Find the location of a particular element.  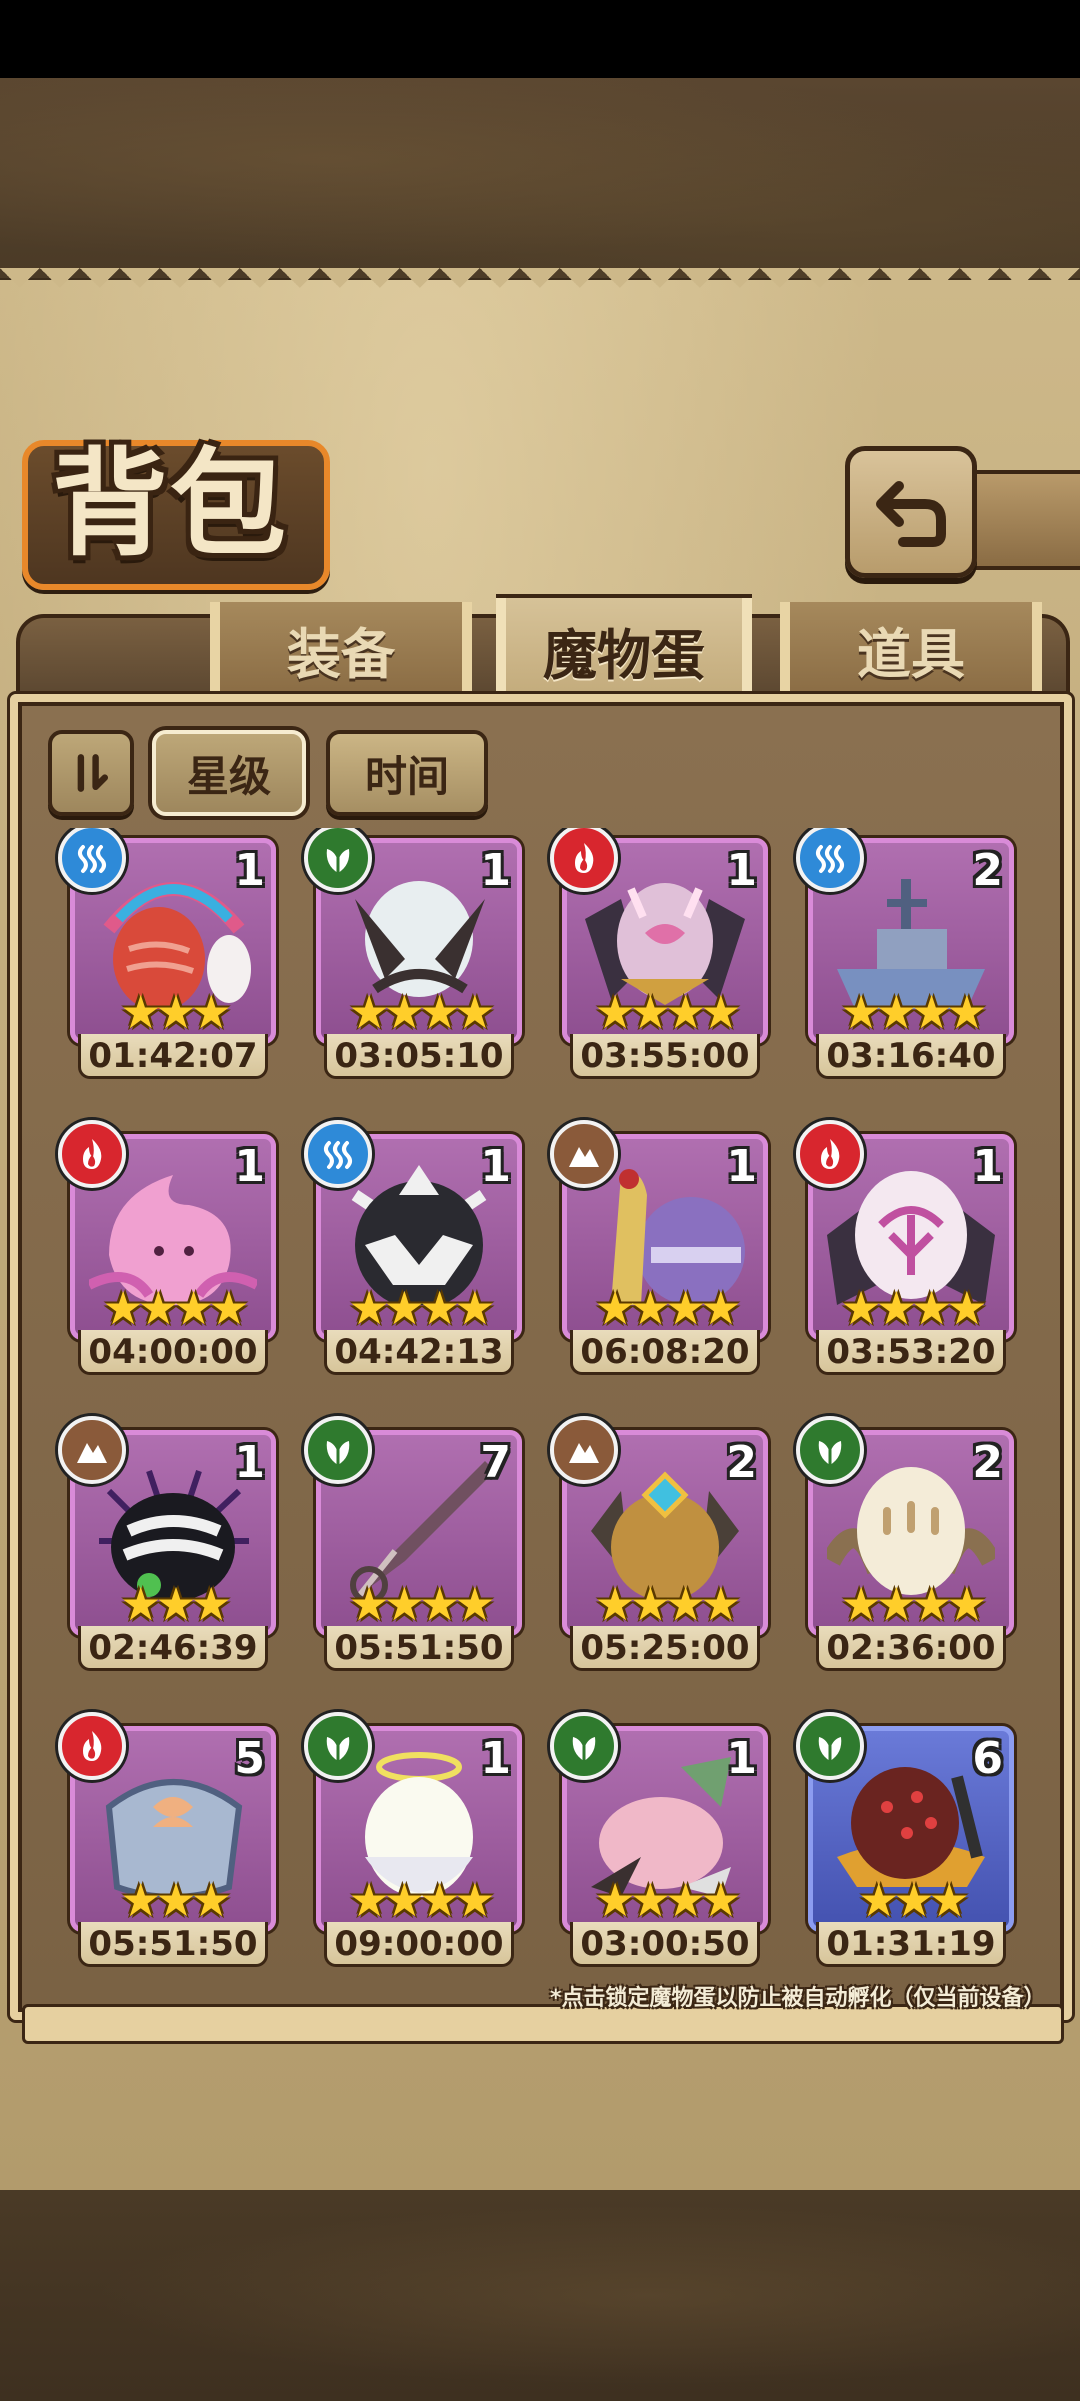

egg-slot: 1 ★★★★ 09:00:00 is located at coordinates (413, 1841).